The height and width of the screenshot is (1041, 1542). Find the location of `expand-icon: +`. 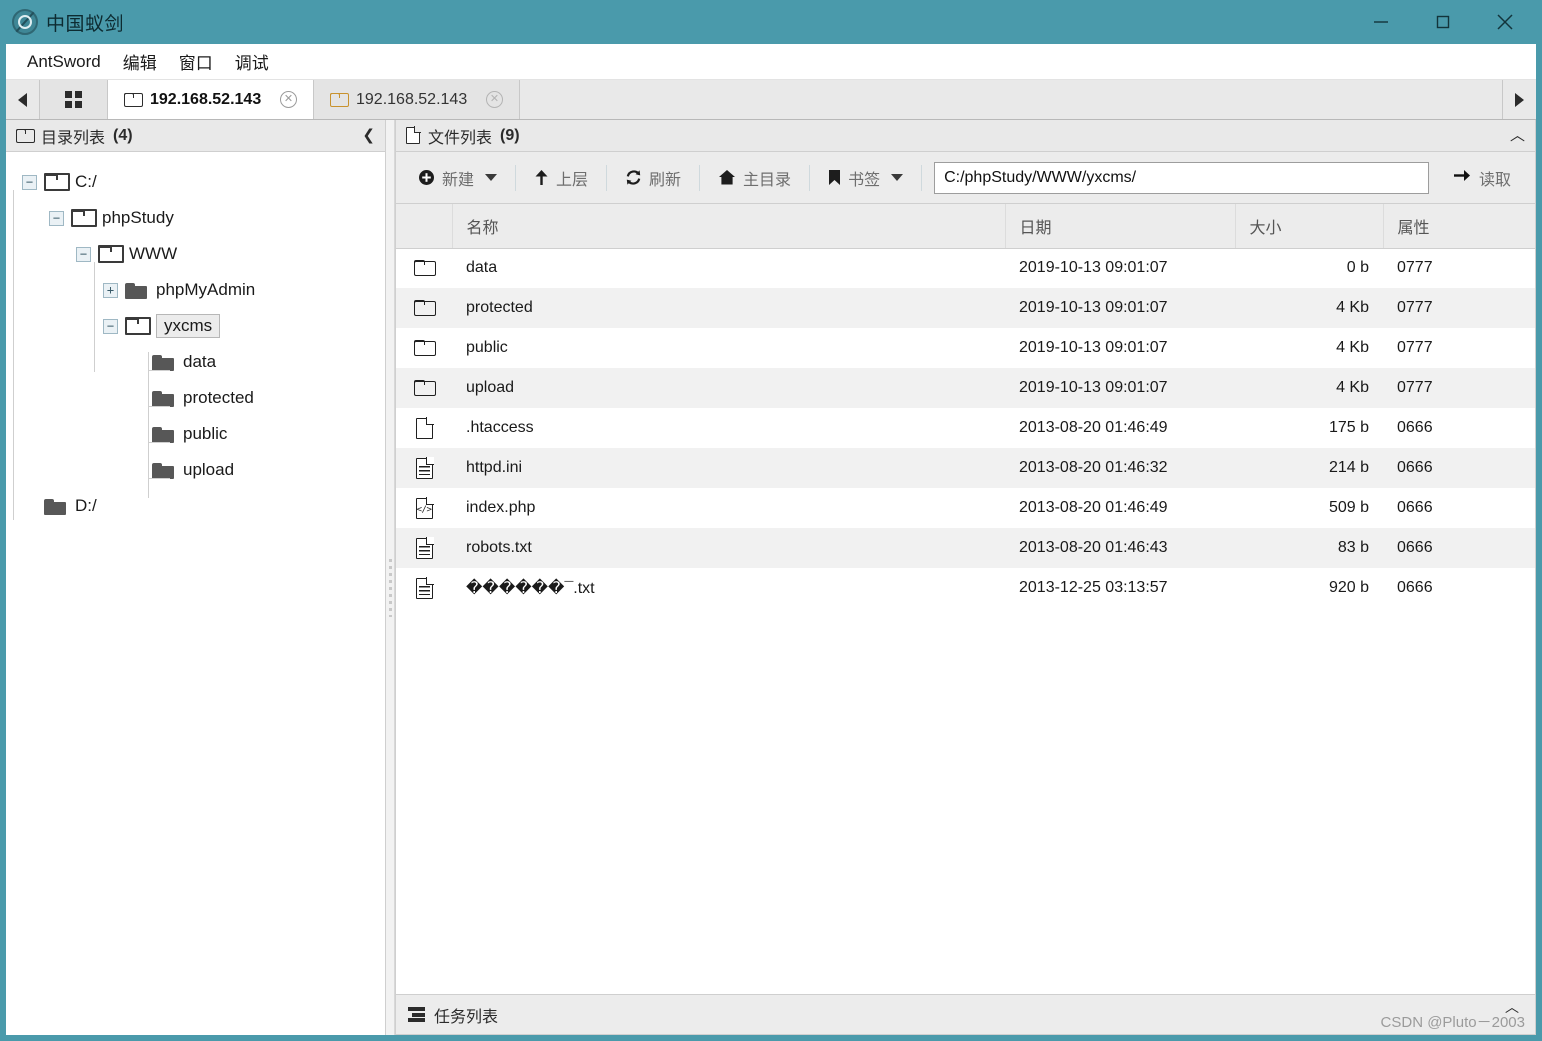

expand-icon: + is located at coordinates (110, 290).